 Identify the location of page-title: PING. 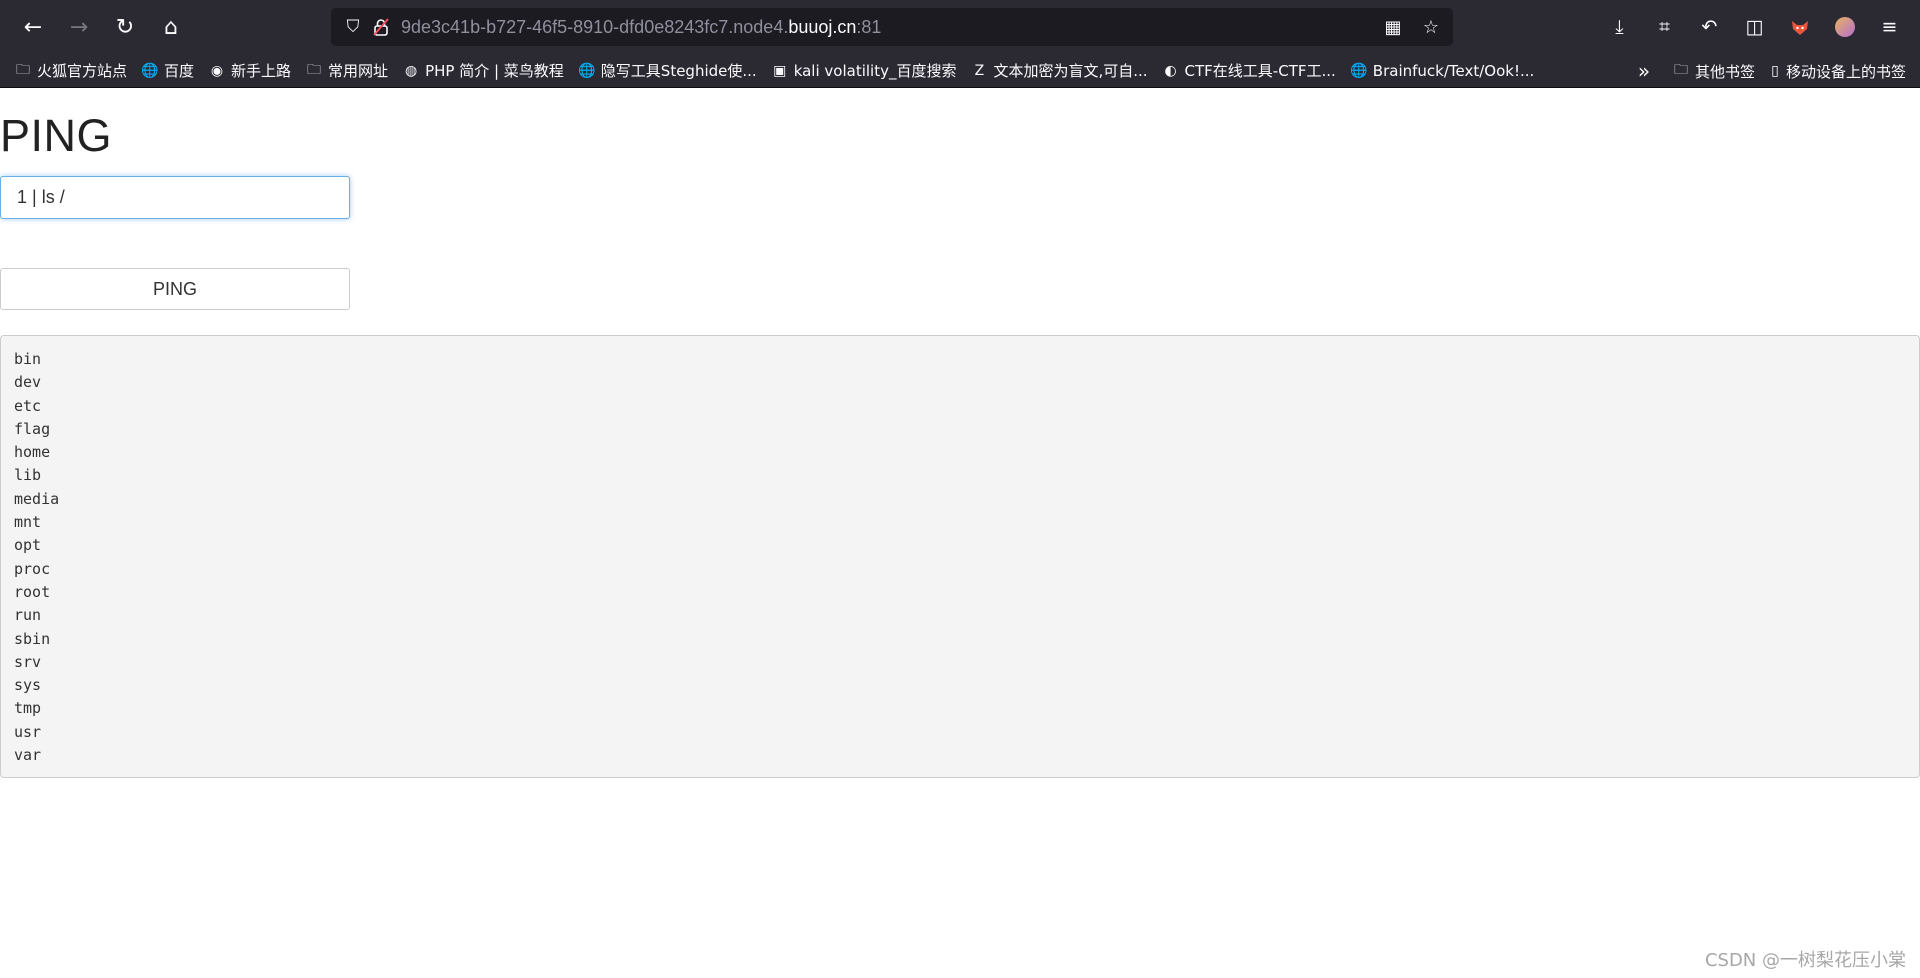
(56, 135).